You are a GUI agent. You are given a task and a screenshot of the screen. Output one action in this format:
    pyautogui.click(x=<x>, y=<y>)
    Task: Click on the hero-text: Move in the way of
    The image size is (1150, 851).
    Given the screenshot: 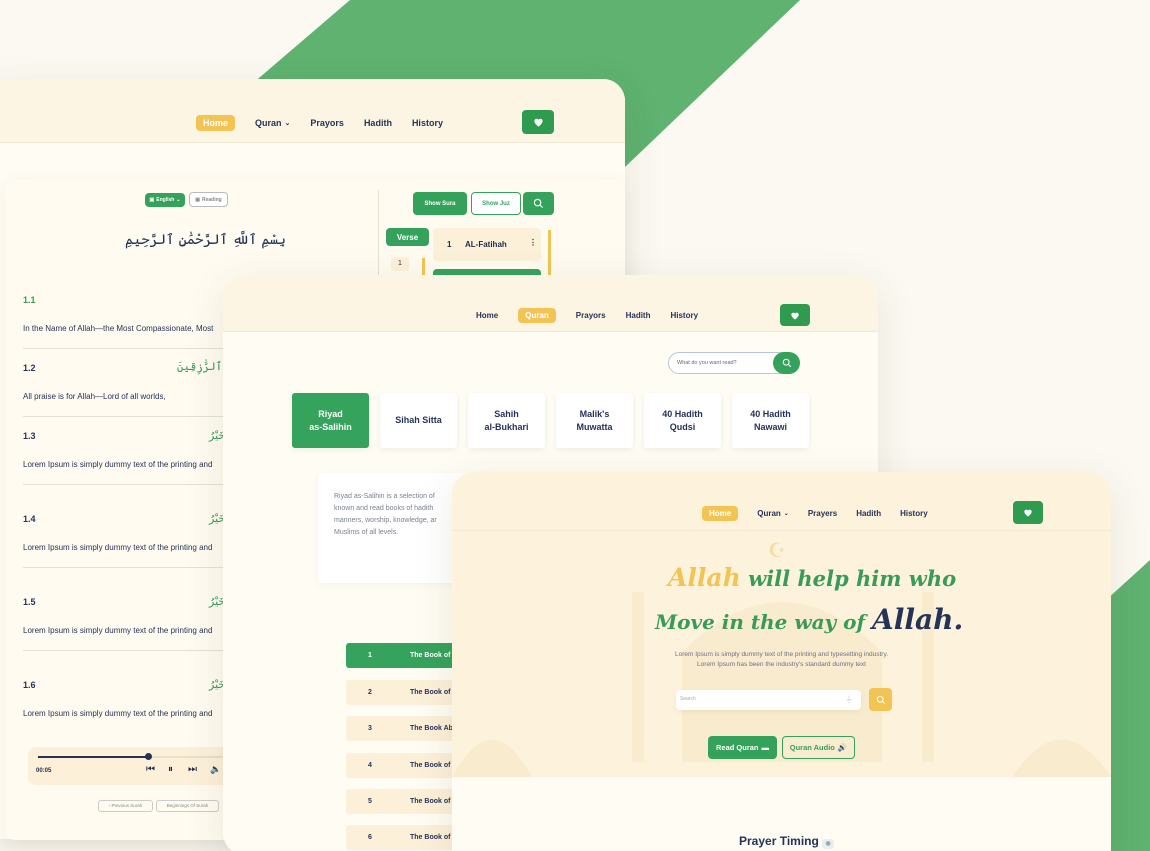 What is the action you would take?
    pyautogui.click(x=760, y=622)
    